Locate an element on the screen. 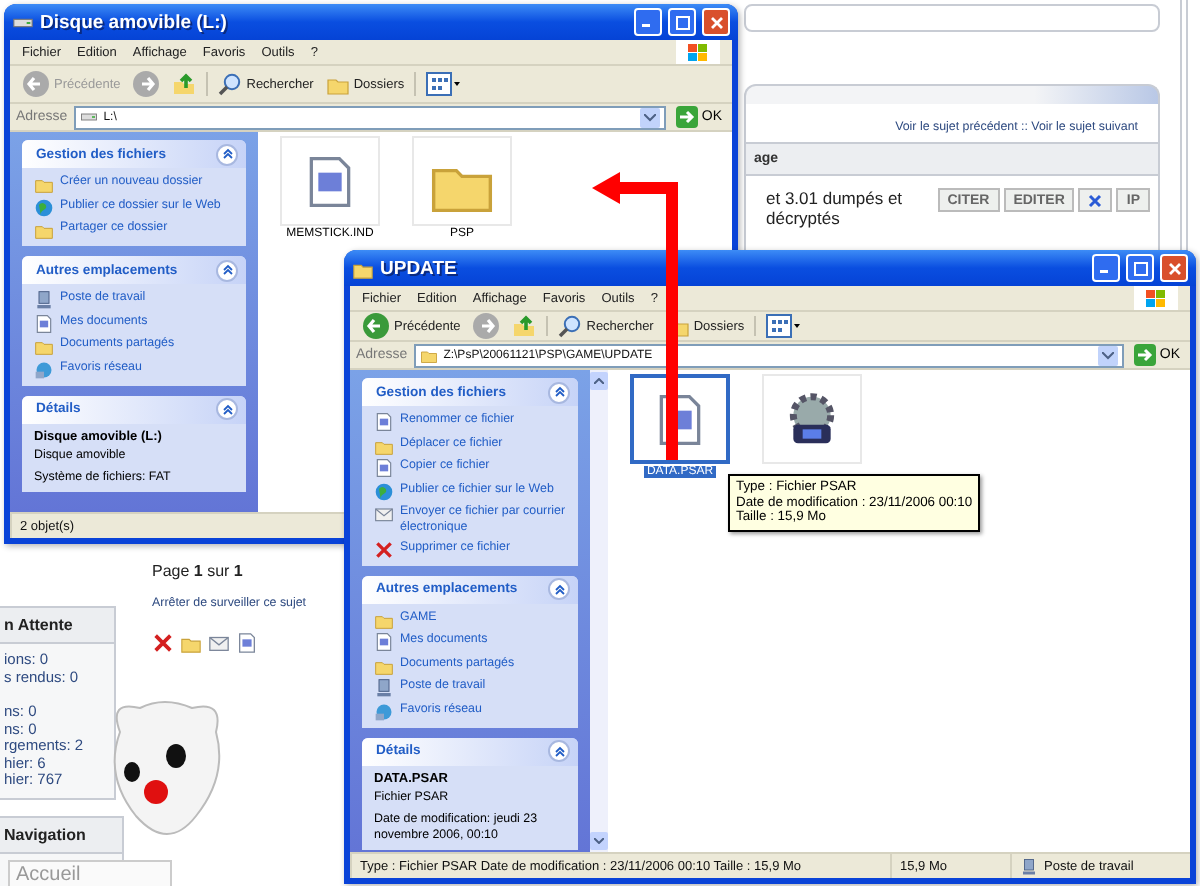  drive-icon is located at coordinates (88, 117).